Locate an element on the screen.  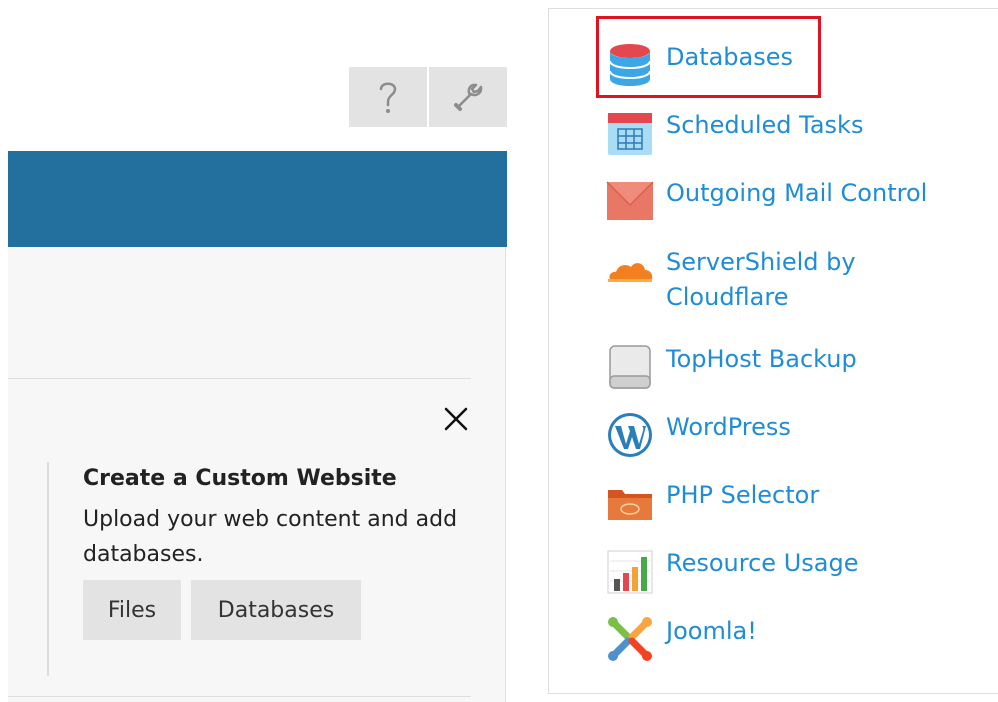
files-button: Files is located at coordinates (132, 610).